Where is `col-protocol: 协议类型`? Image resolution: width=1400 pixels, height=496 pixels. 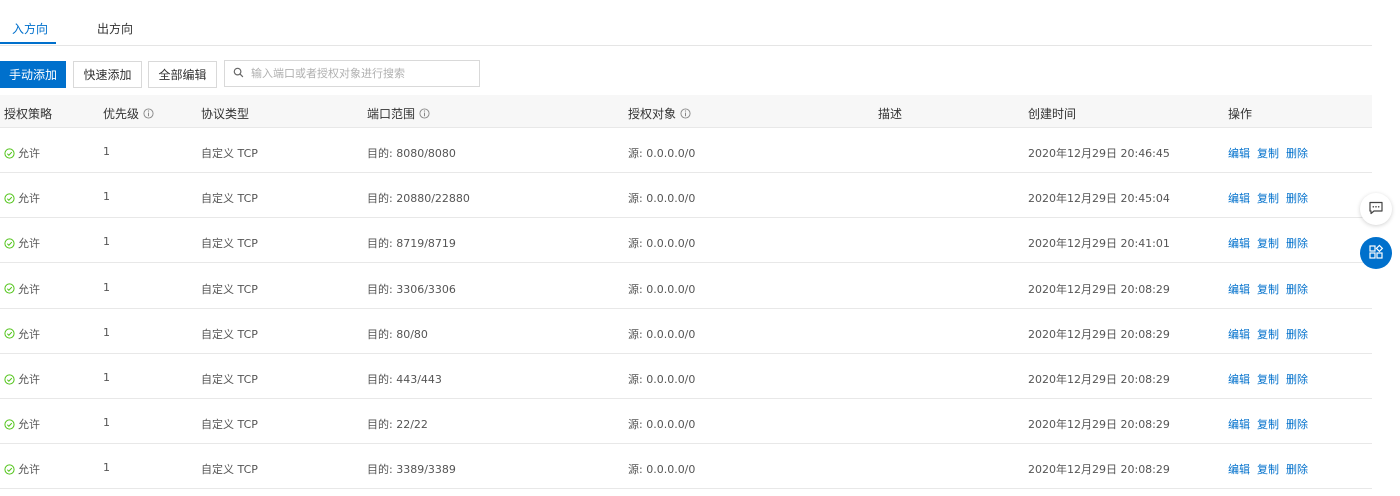
col-protocol: 协议类型 is located at coordinates (225, 114).